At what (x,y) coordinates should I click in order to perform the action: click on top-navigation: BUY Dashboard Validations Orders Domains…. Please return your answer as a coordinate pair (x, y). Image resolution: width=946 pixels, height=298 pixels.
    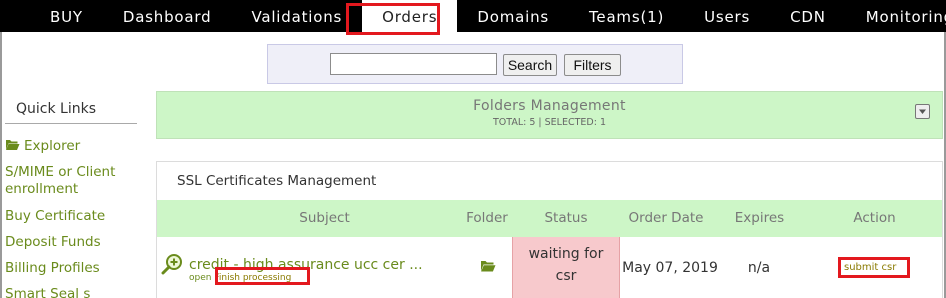
    Looking at the image, I should click on (473, 16).